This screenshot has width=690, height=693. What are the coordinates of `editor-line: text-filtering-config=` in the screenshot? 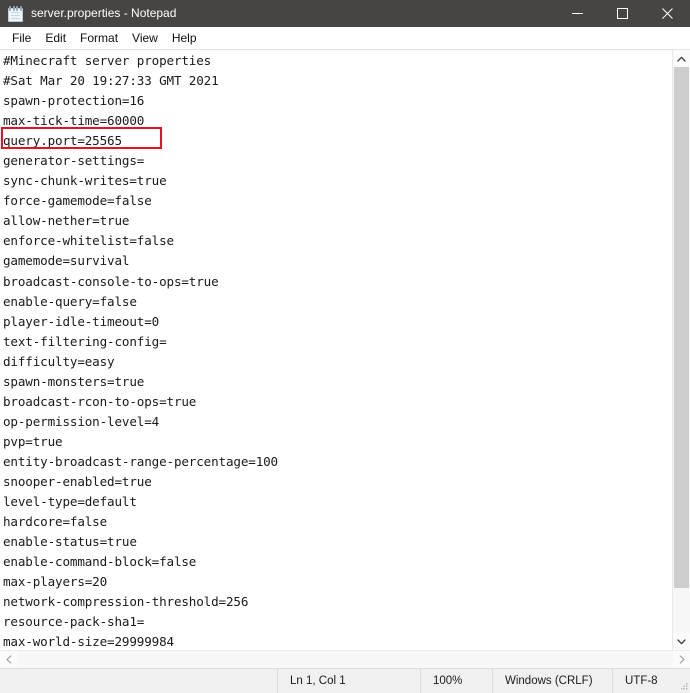 It's located at (85, 341).